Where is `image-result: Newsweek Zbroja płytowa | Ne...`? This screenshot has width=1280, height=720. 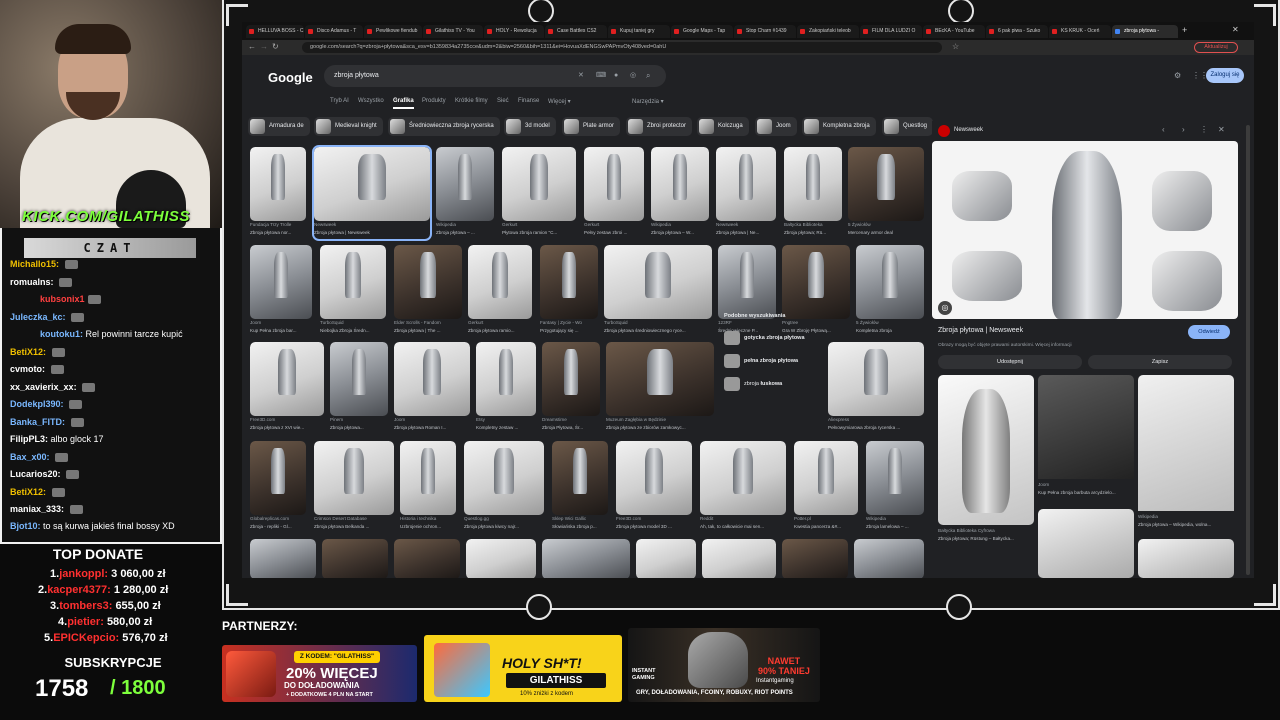 image-result: Newsweek Zbroja płytowa | Ne... is located at coordinates (746, 193).